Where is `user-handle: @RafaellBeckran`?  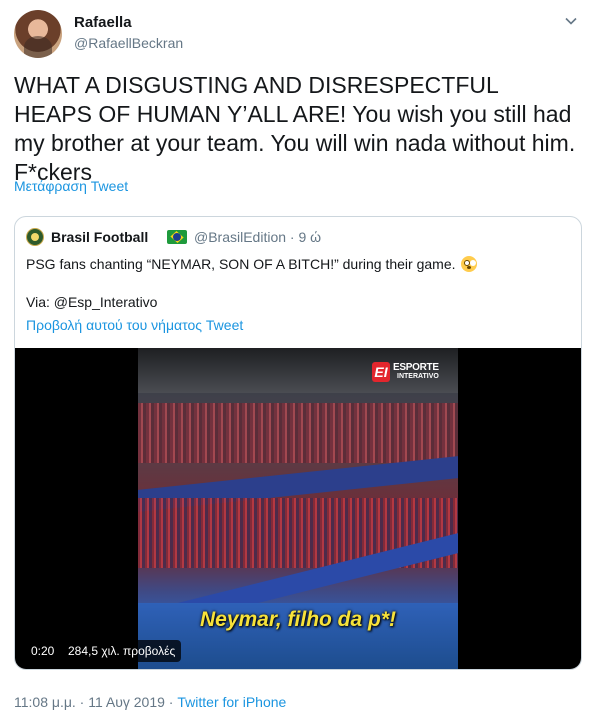 user-handle: @RafaellBeckran is located at coordinates (128, 43).